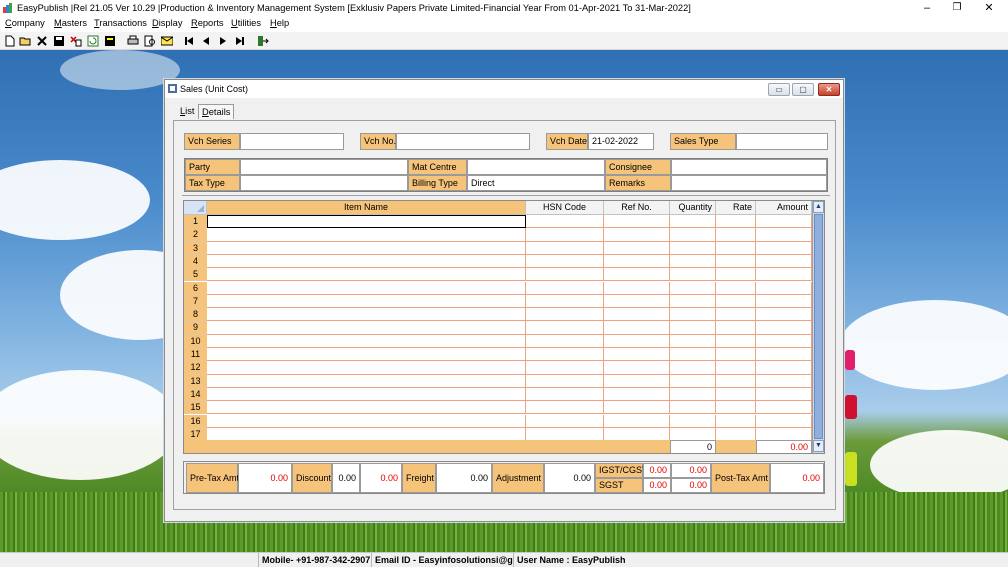 The width and height of the screenshot is (1008, 567). I want to click on window-maximize-button: ▢, so click(803, 89).